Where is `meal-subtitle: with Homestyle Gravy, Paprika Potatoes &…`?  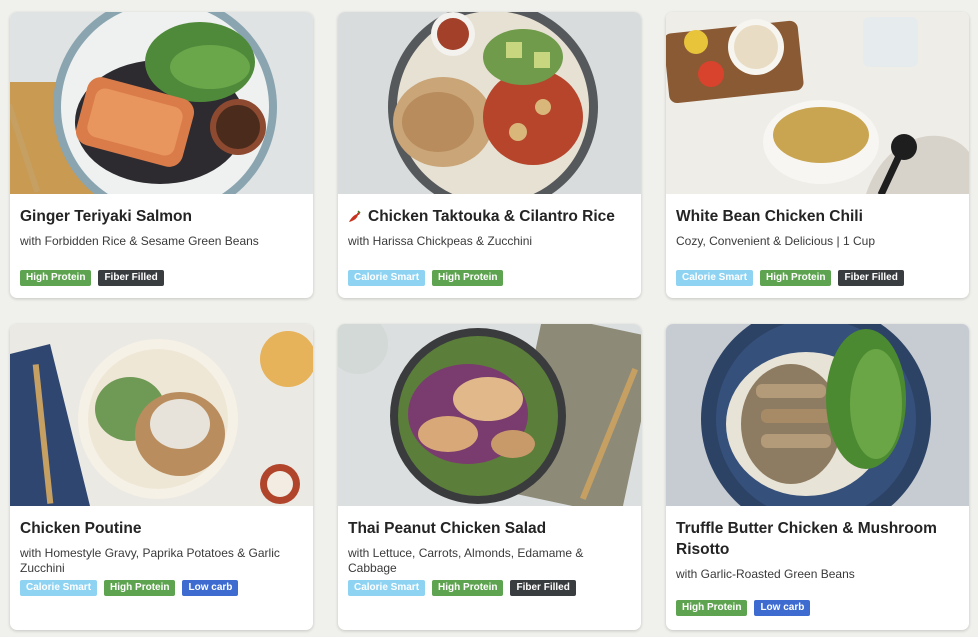
meal-subtitle: with Homestyle Gravy, Paprika Potatoes &… is located at coordinates (150, 560).